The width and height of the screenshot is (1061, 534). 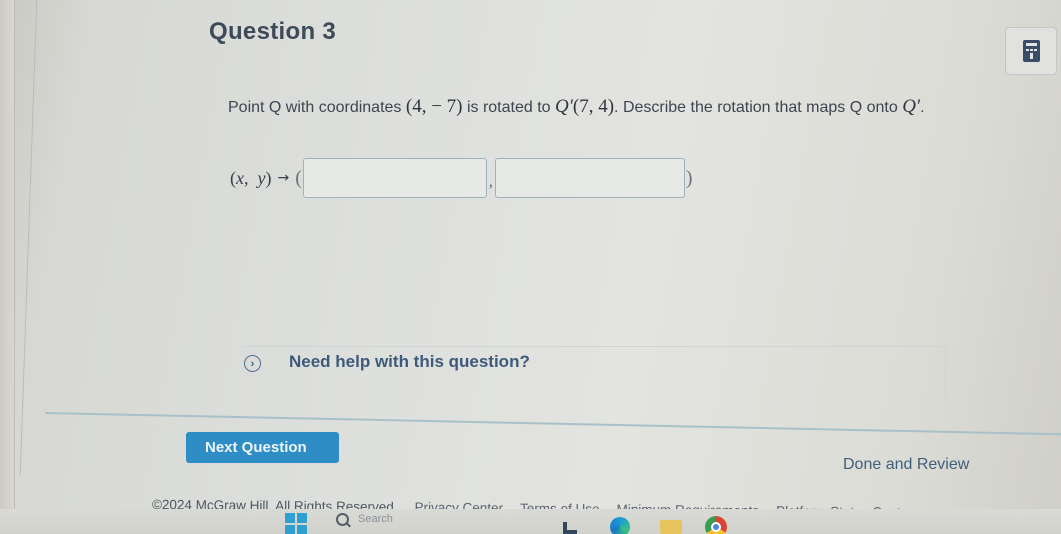 What do you see at coordinates (261, 177) in the screenshot?
I see `var-y: y` at bounding box center [261, 177].